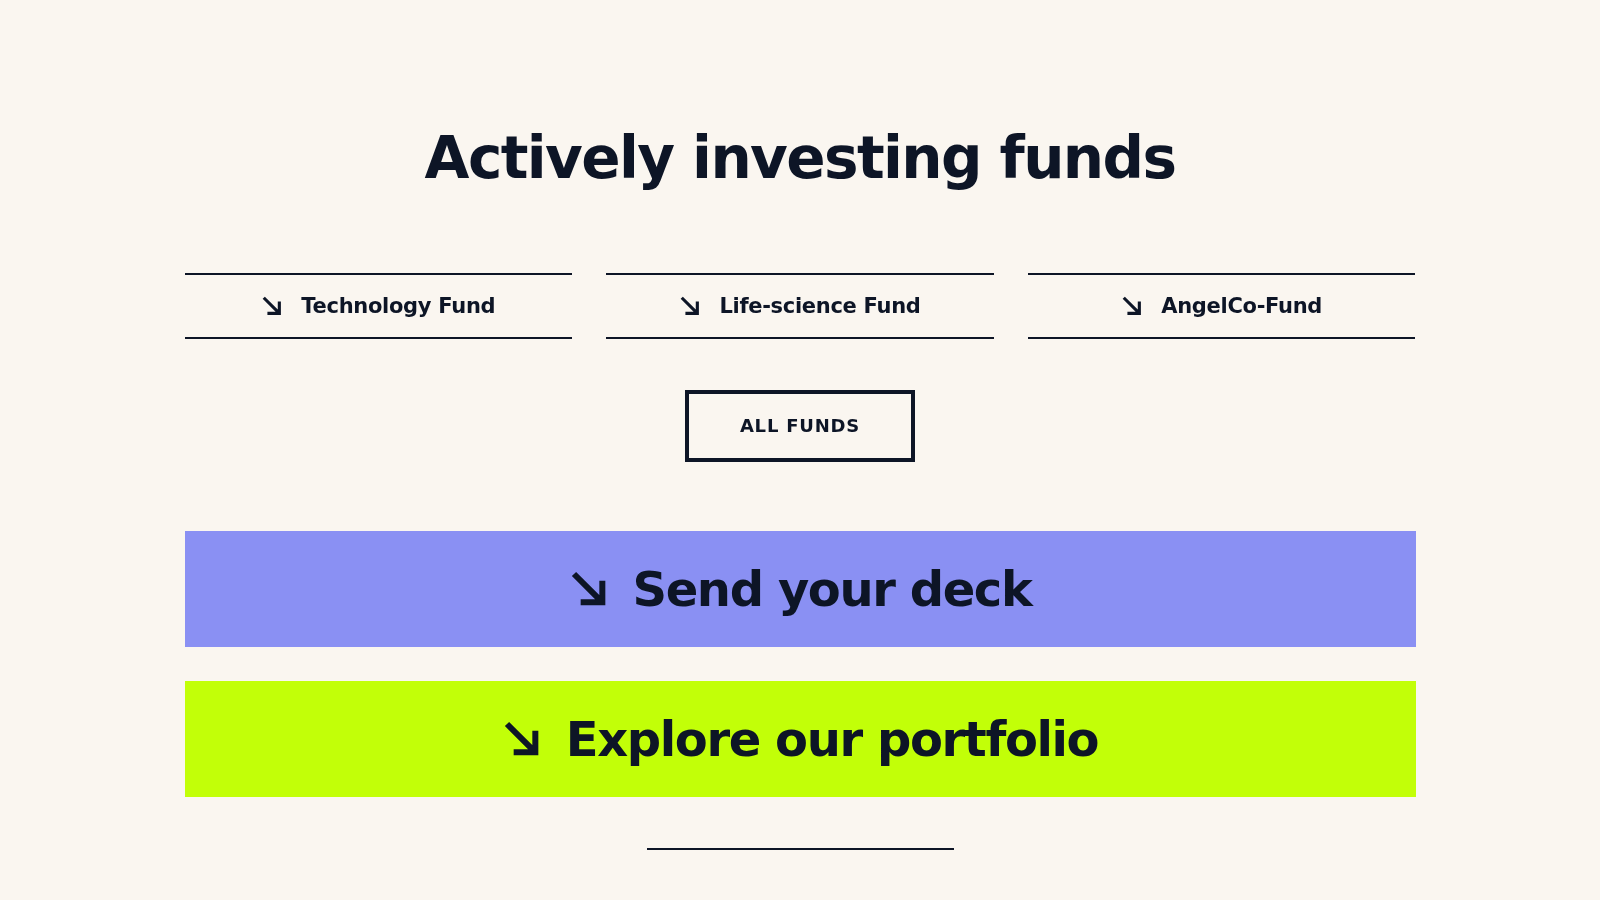 The height and width of the screenshot is (900, 1600). I want to click on fund-label: AngelCo-Fund, so click(1242, 305).